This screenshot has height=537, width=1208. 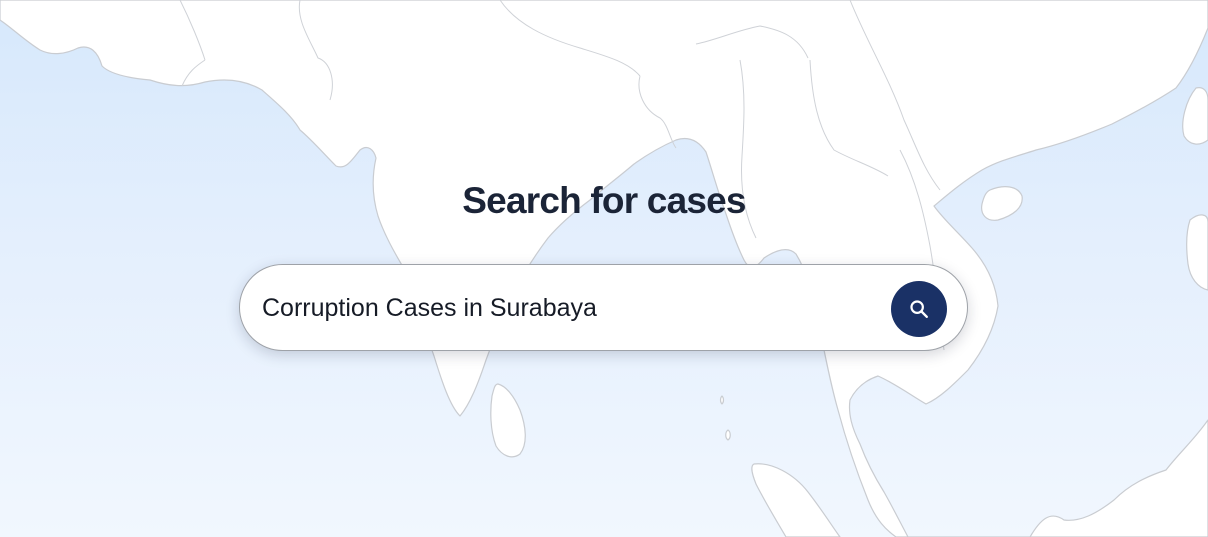 What do you see at coordinates (728, 435) in the screenshot?
I see `map-island-andaman` at bounding box center [728, 435].